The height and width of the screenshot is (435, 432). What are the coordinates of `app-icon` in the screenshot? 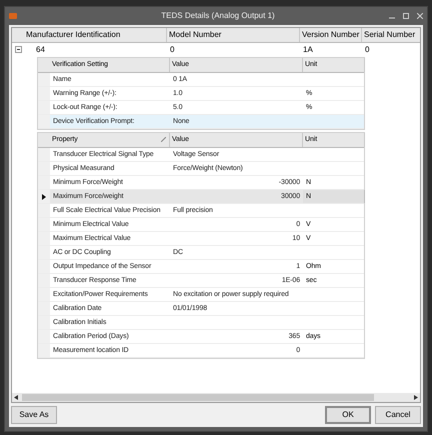 It's located at (13, 16).